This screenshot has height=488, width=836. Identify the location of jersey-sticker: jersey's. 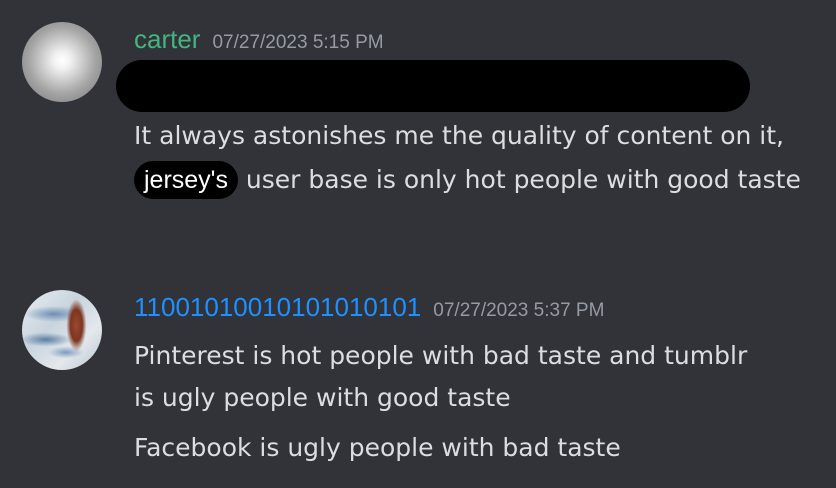
(186, 180).